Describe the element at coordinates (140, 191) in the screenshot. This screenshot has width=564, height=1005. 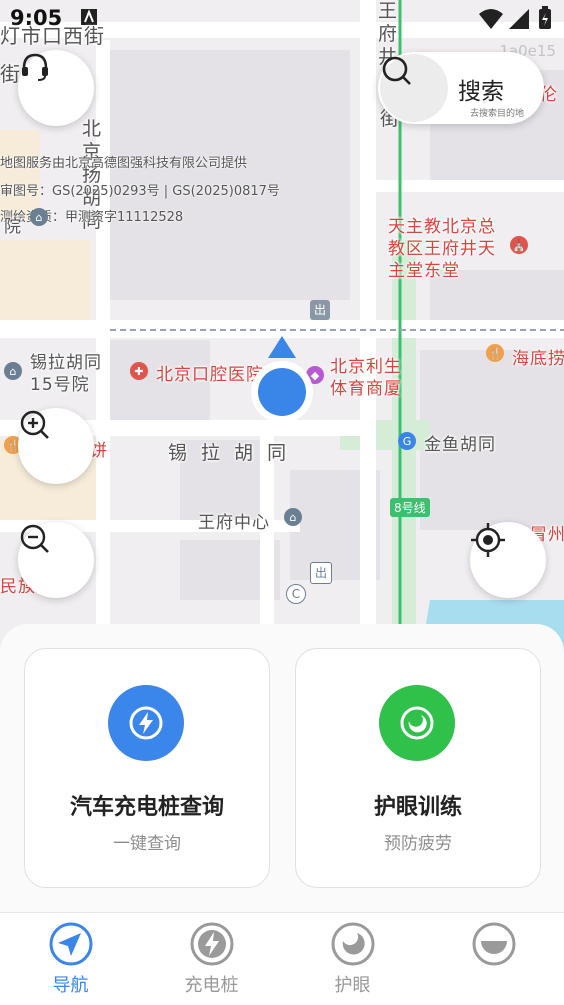
I see `map-copyright-line: 审图号：GS(2025)0293号 | GS(2025)0817号` at that location.